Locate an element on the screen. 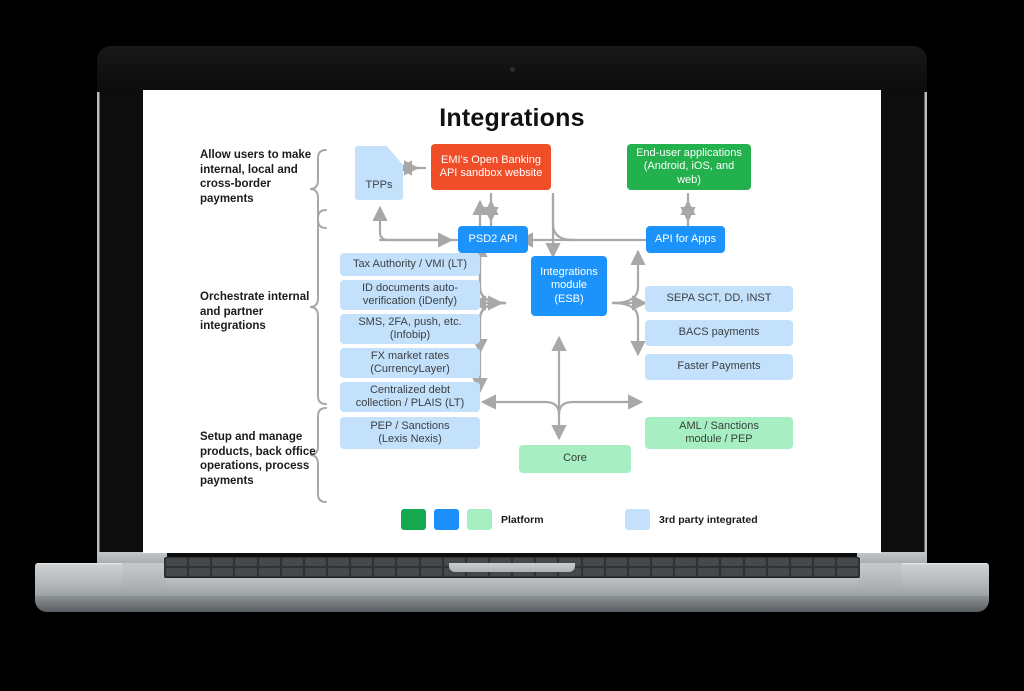 The height and width of the screenshot is (691, 1024). node-end-user-apps-line2: (Android, iOS, and web) is located at coordinates (689, 173).